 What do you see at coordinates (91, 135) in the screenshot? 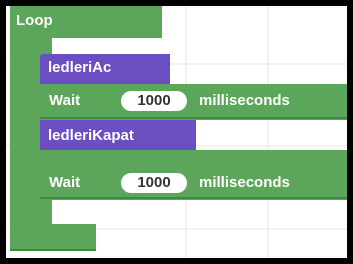
I see `call-block-label: ledleriKapat` at bounding box center [91, 135].